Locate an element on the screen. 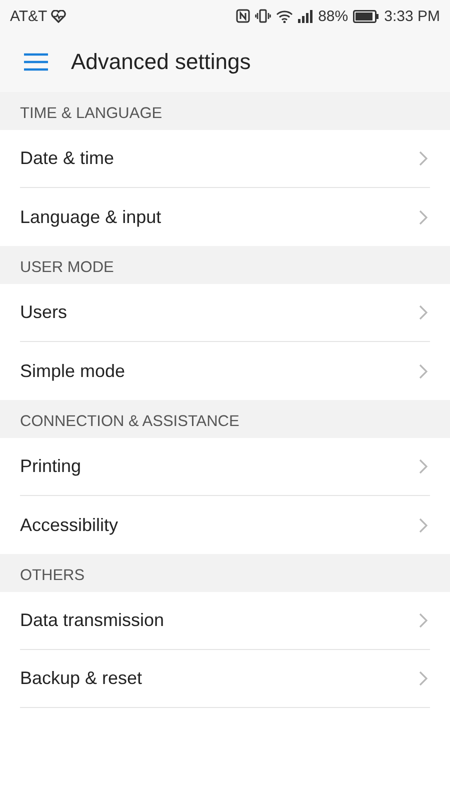 The image size is (450, 800). carrier-name: AT&T is located at coordinates (29, 16).